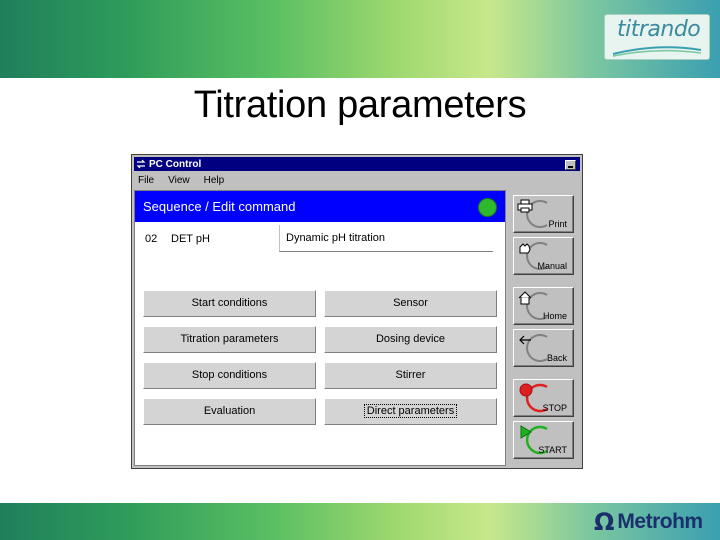 This screenshot has width=720, height=540. I want to click on print-button: Print, so click(543, 214).